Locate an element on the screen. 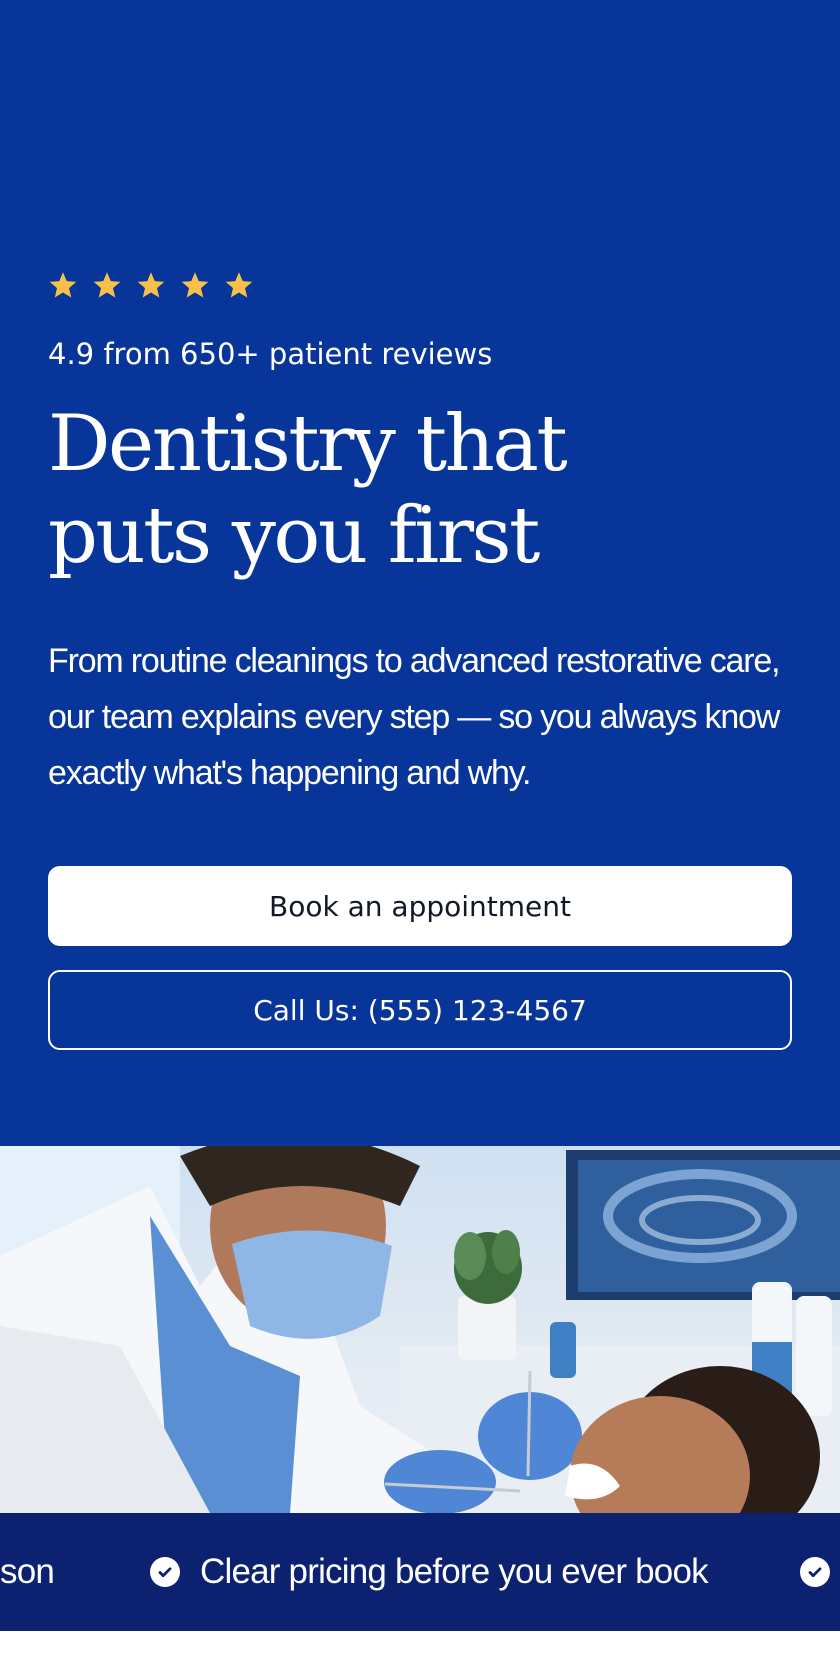  ticker-item is located at coordinates (815, 1572).